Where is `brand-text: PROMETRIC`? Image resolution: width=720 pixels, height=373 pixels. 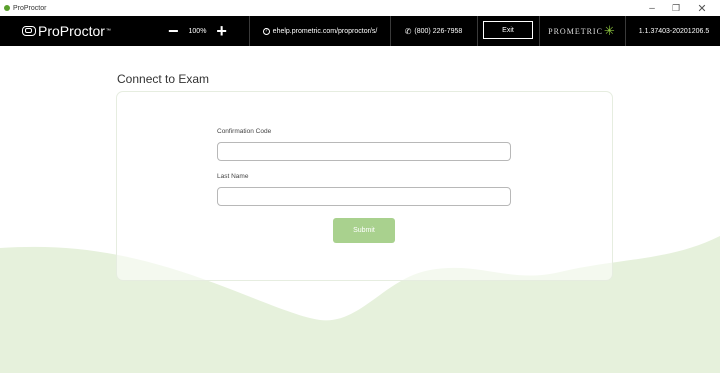
brand-text: PROMETRIC is located at coordinates (575, 31).